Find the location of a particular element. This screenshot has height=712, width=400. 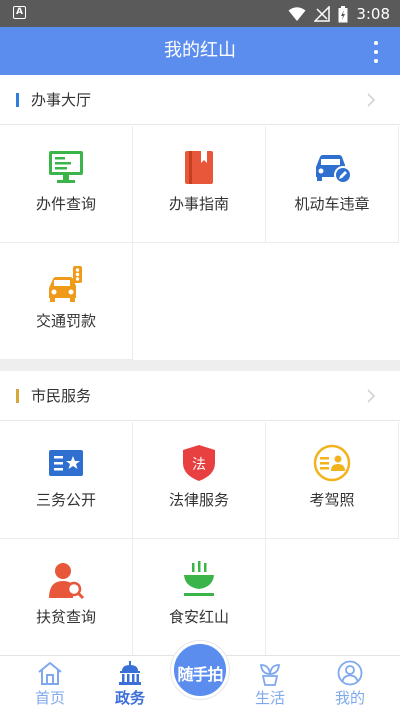

grid-item-driving-test: 考驾照 is located at coordinates (332, 480).